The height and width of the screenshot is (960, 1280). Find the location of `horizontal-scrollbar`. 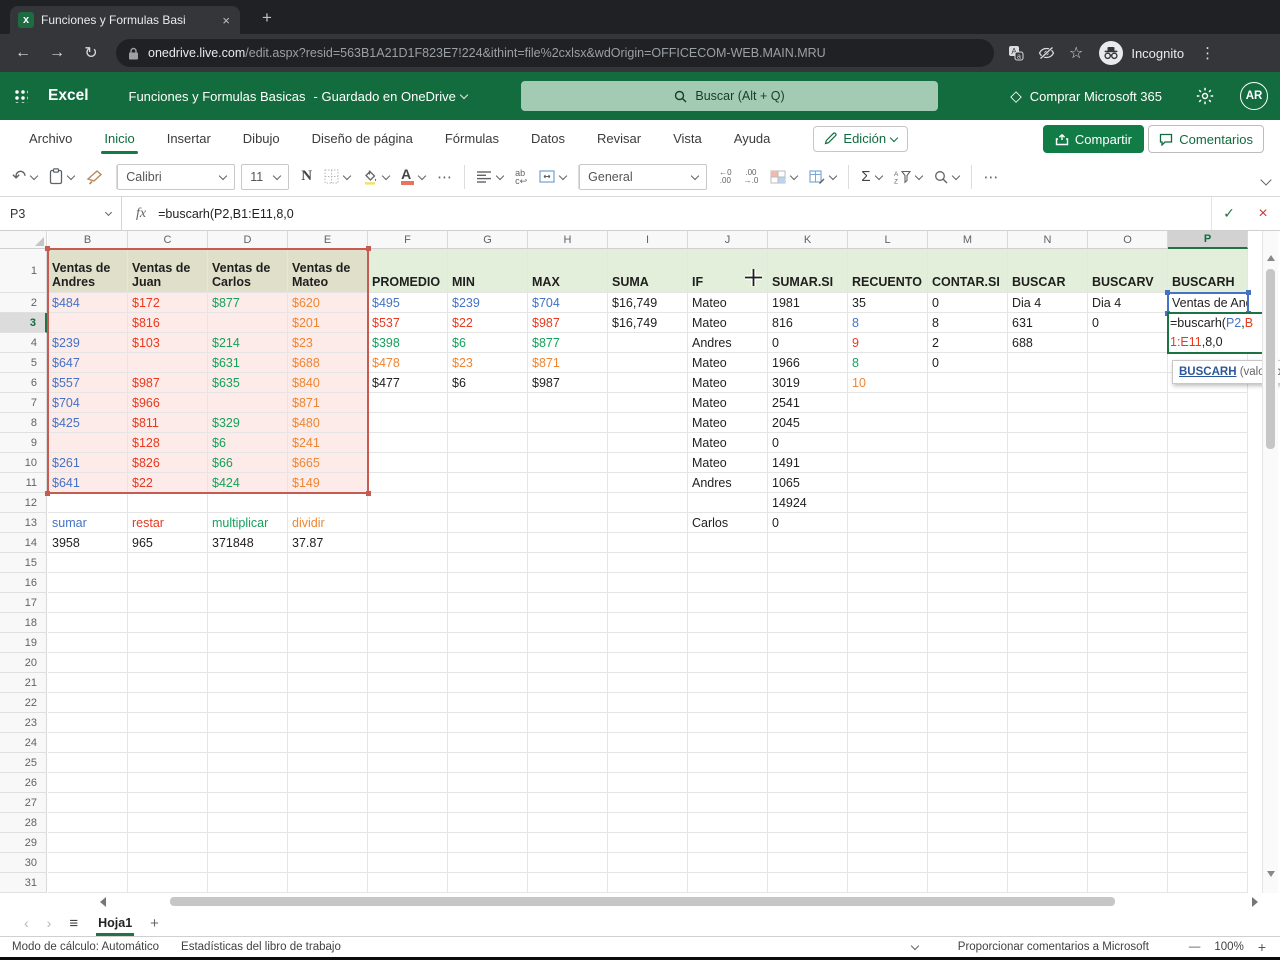

horizontal-scrollbar is located at coordinates (640, 901).